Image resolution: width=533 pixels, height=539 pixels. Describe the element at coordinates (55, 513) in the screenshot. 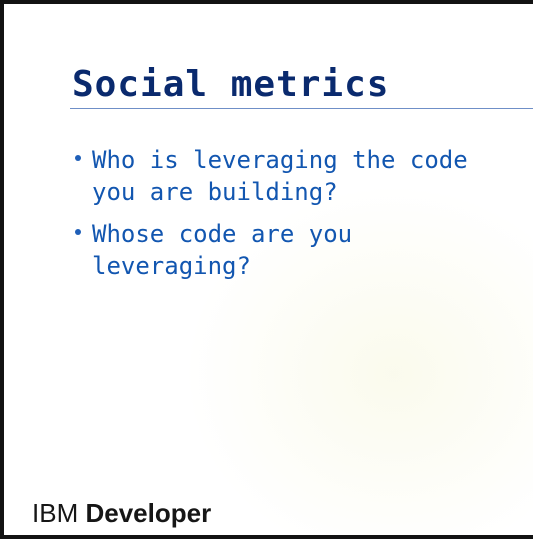

I see `brand-prefix: IBM` at that location.